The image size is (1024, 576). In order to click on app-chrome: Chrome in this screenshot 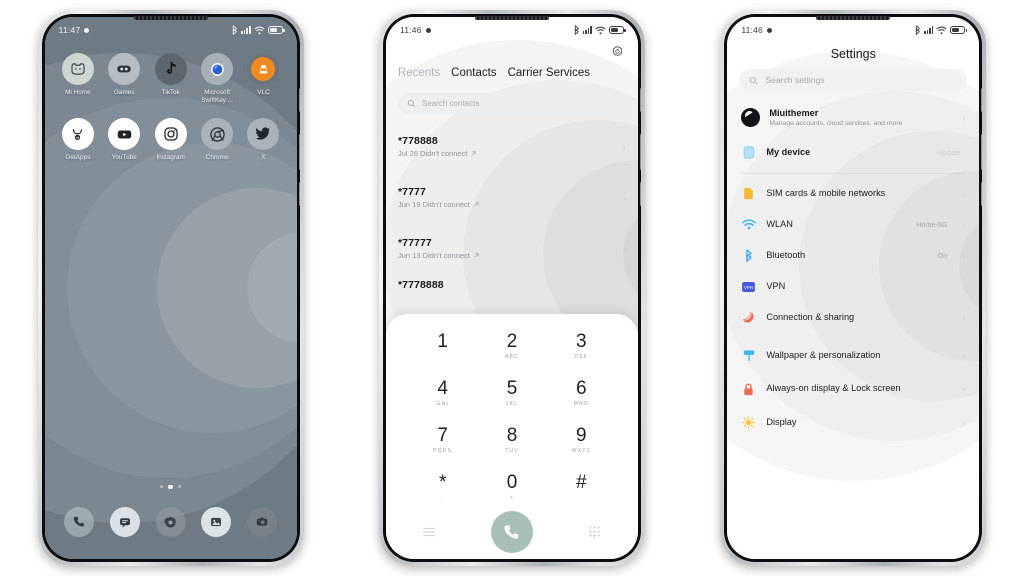, I will do `click(217, 140)`.